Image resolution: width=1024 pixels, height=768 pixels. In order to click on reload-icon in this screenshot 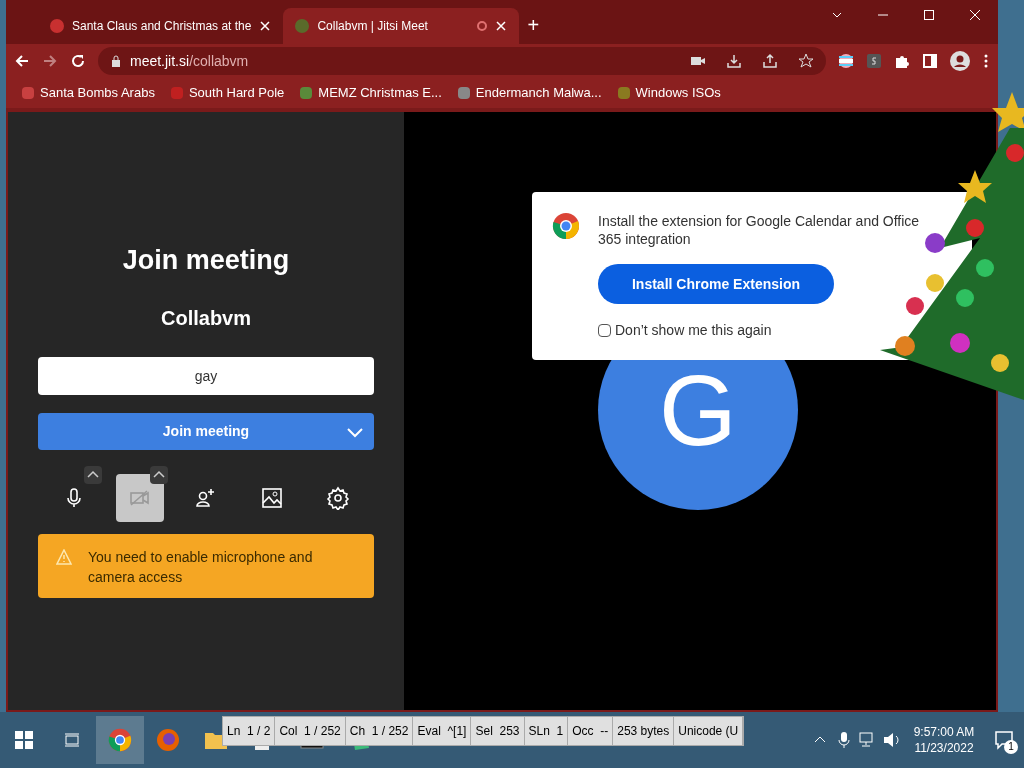, I will do `click(78, 61)`.